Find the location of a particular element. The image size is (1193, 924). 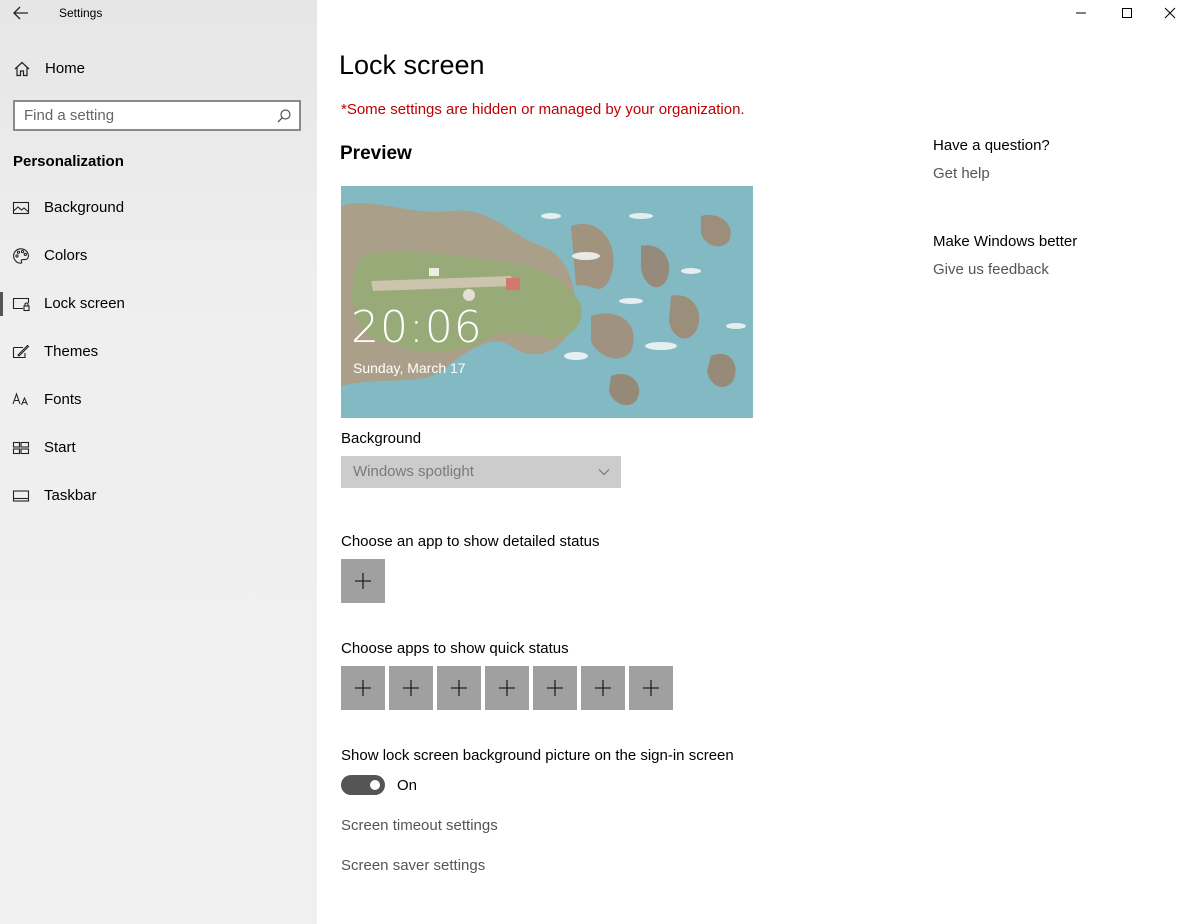

detailed-status-add-button is located at coordinates (363, 581).